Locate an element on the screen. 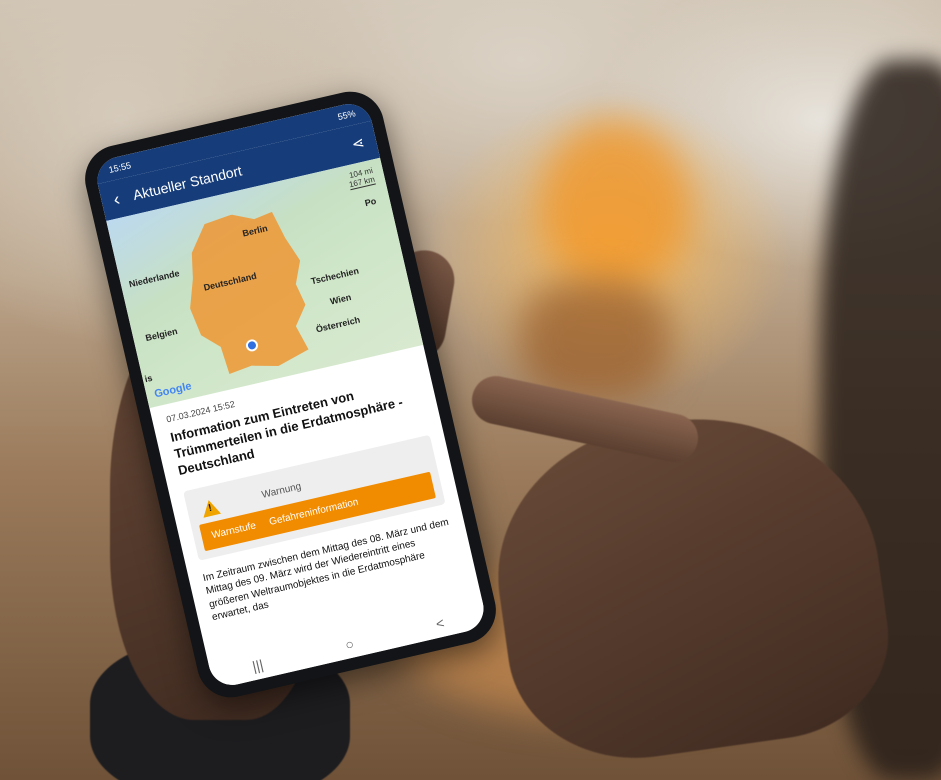  blurred-plant is located at coordinates (615, 205).